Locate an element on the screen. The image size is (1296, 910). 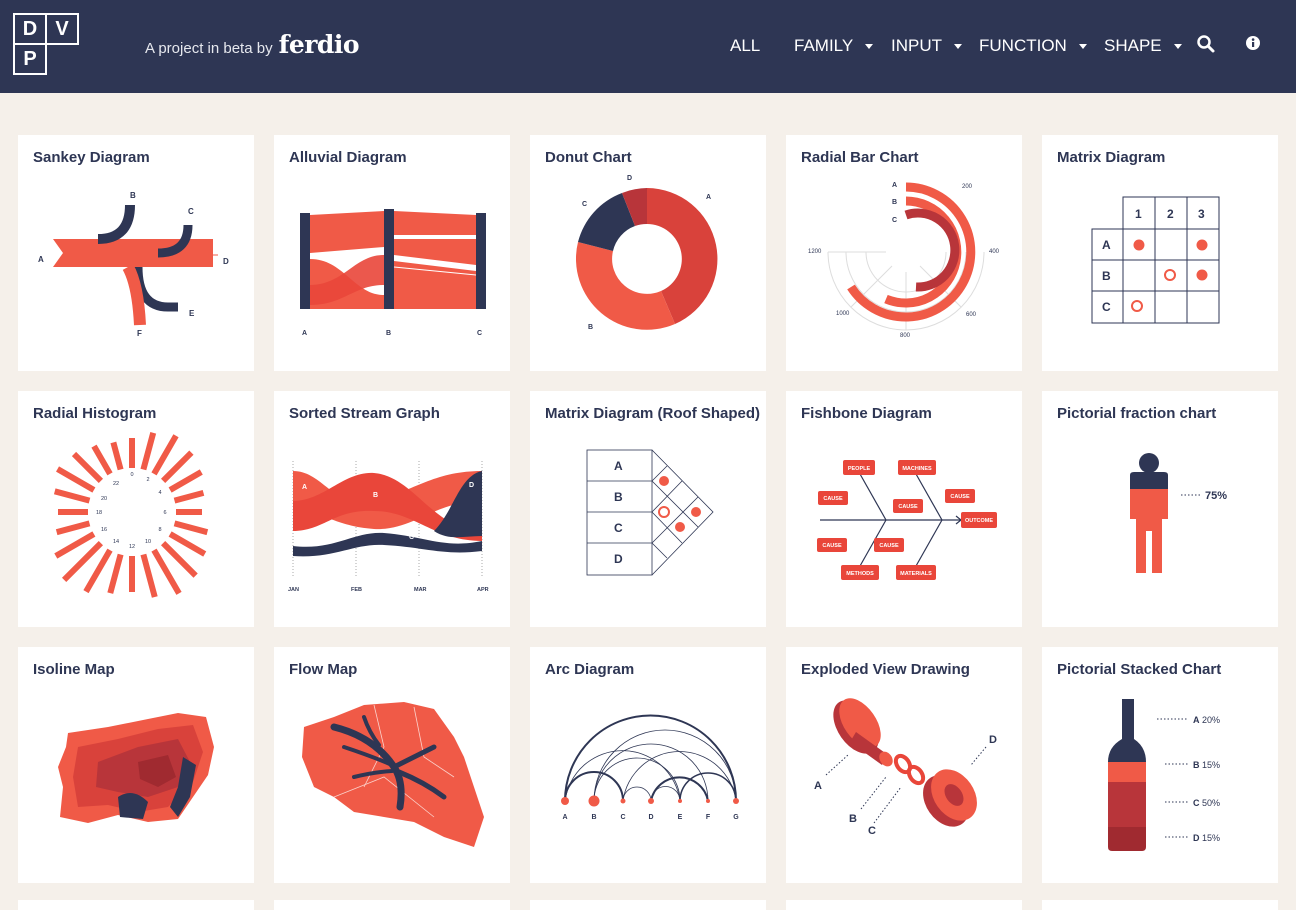
exploded-label: A is located at coordinates (818, 786).